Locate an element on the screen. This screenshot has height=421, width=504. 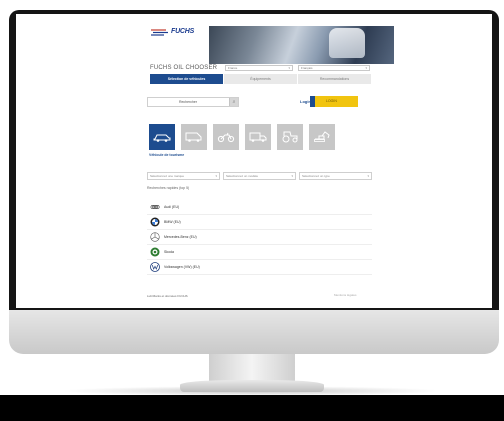
category-van is located at coordinates (194, 137).